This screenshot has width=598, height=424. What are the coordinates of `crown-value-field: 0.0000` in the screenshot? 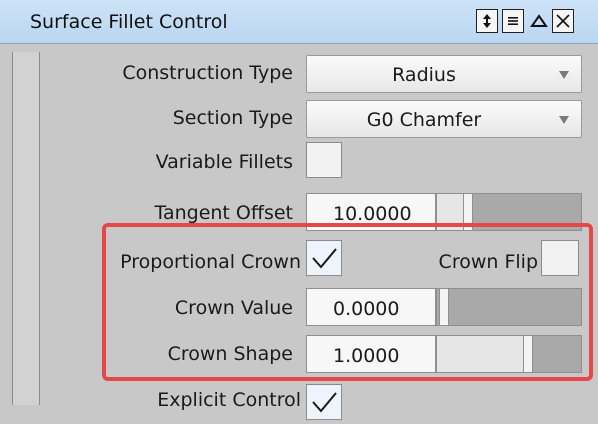 It's located at (371, 307).